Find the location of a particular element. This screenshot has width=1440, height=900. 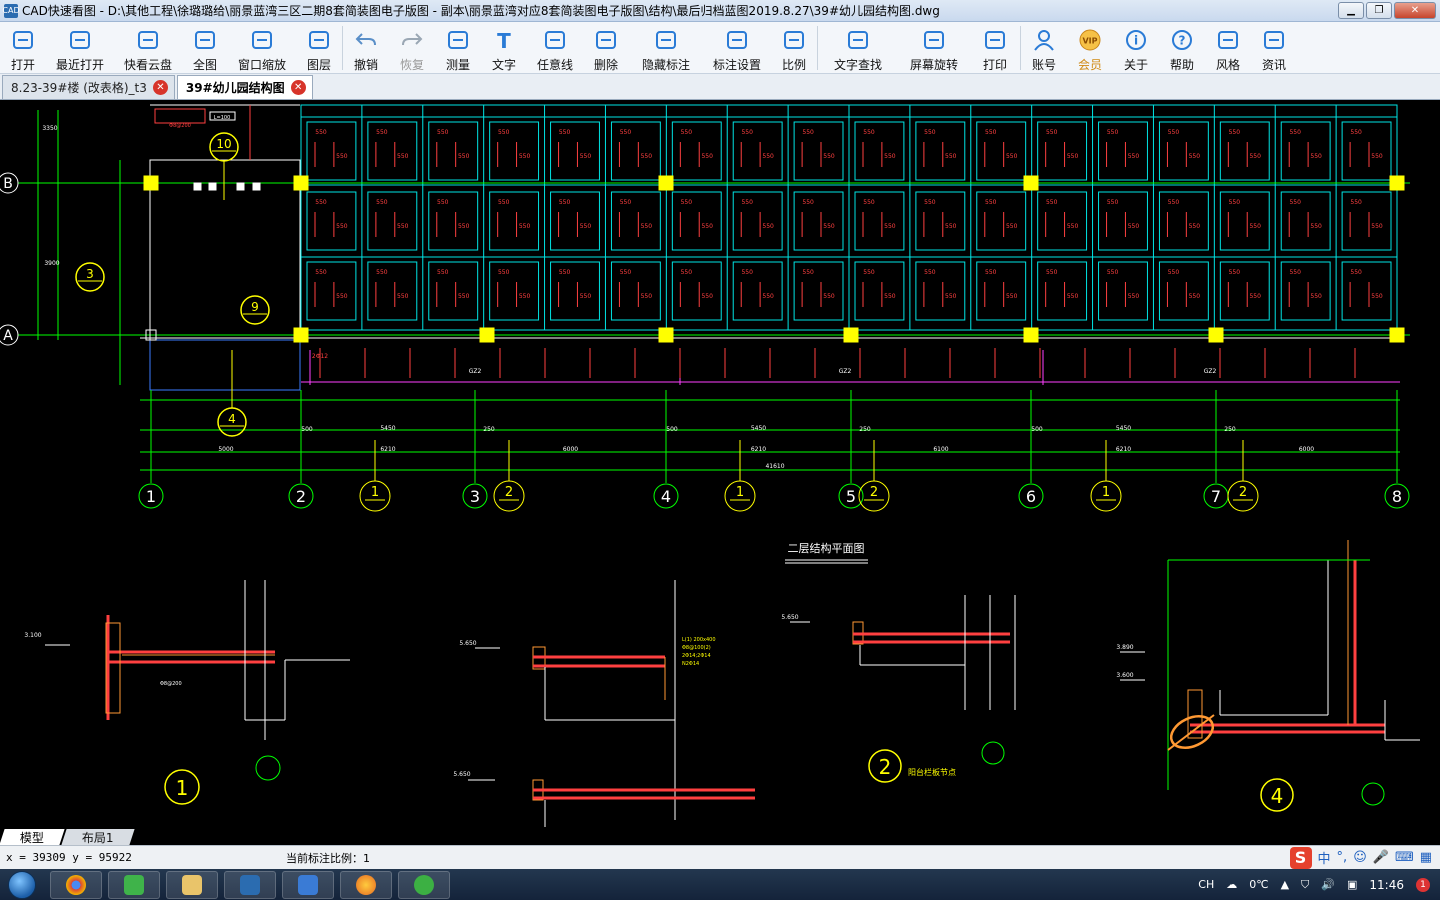

toolbar-zoom-window-button: 窗口缩放 is located at coordinates (262, 48).